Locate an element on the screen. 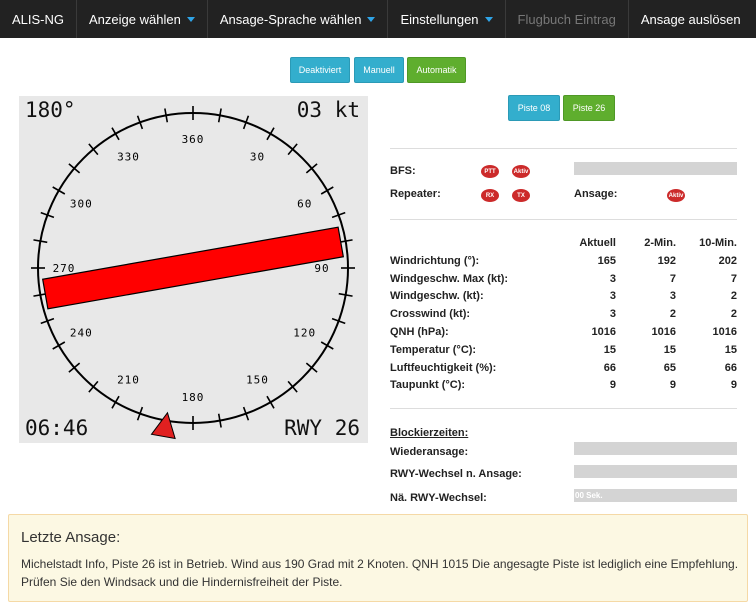 This screenshot has height=610, width=756. rwy-wechsel-ansage-label: RWY-Wechsel n. Ansage: is located at coordinates (456, 474).